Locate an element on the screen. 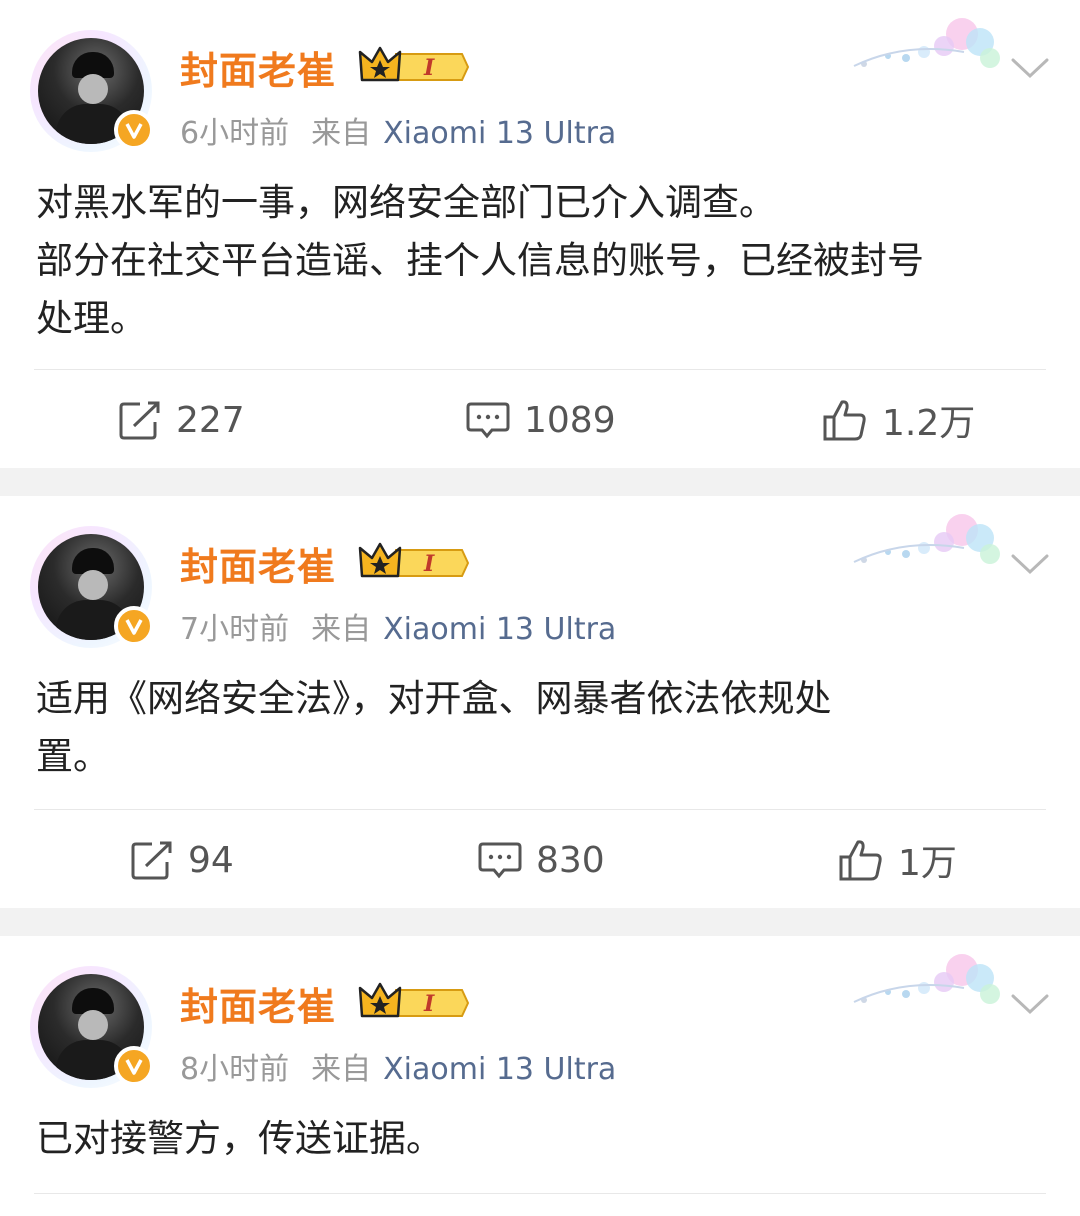  post-text: 已对接警方，传送证据。 is located at coordinates (239, 1138).